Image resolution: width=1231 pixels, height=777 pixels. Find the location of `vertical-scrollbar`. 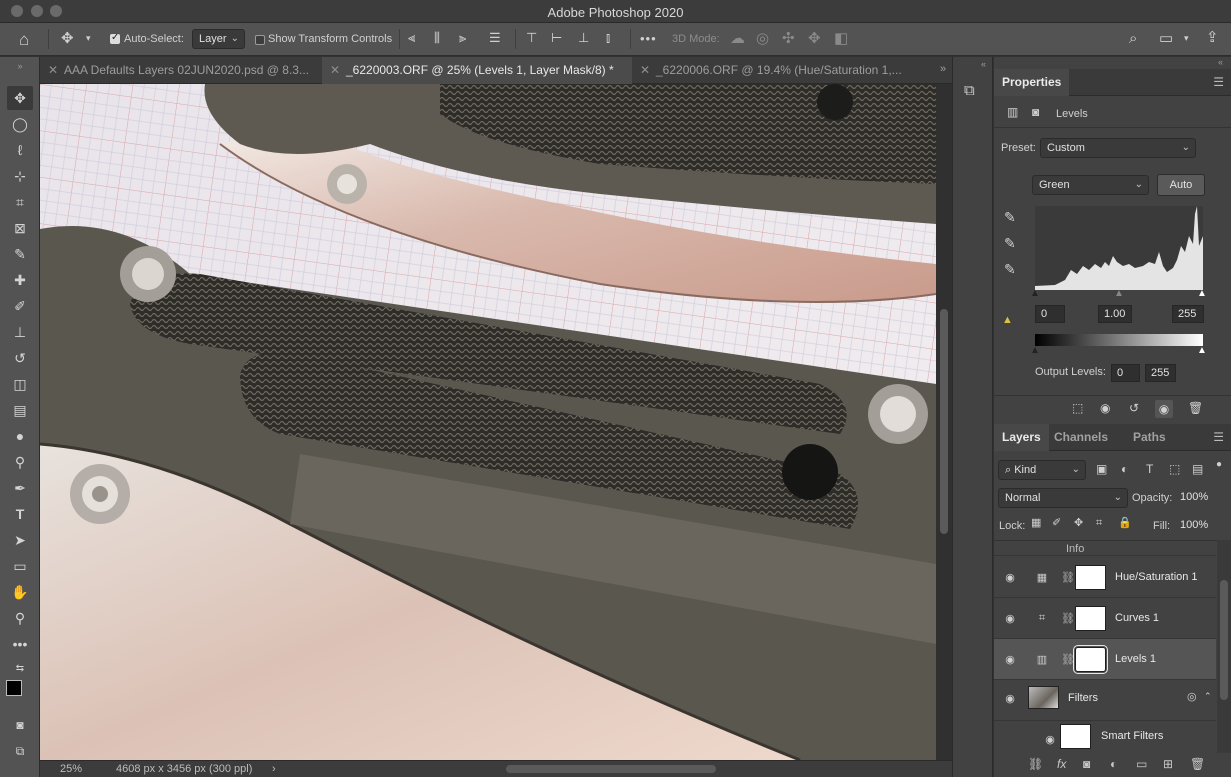

vertical-scrollbar is located at coordinates (944, 422).